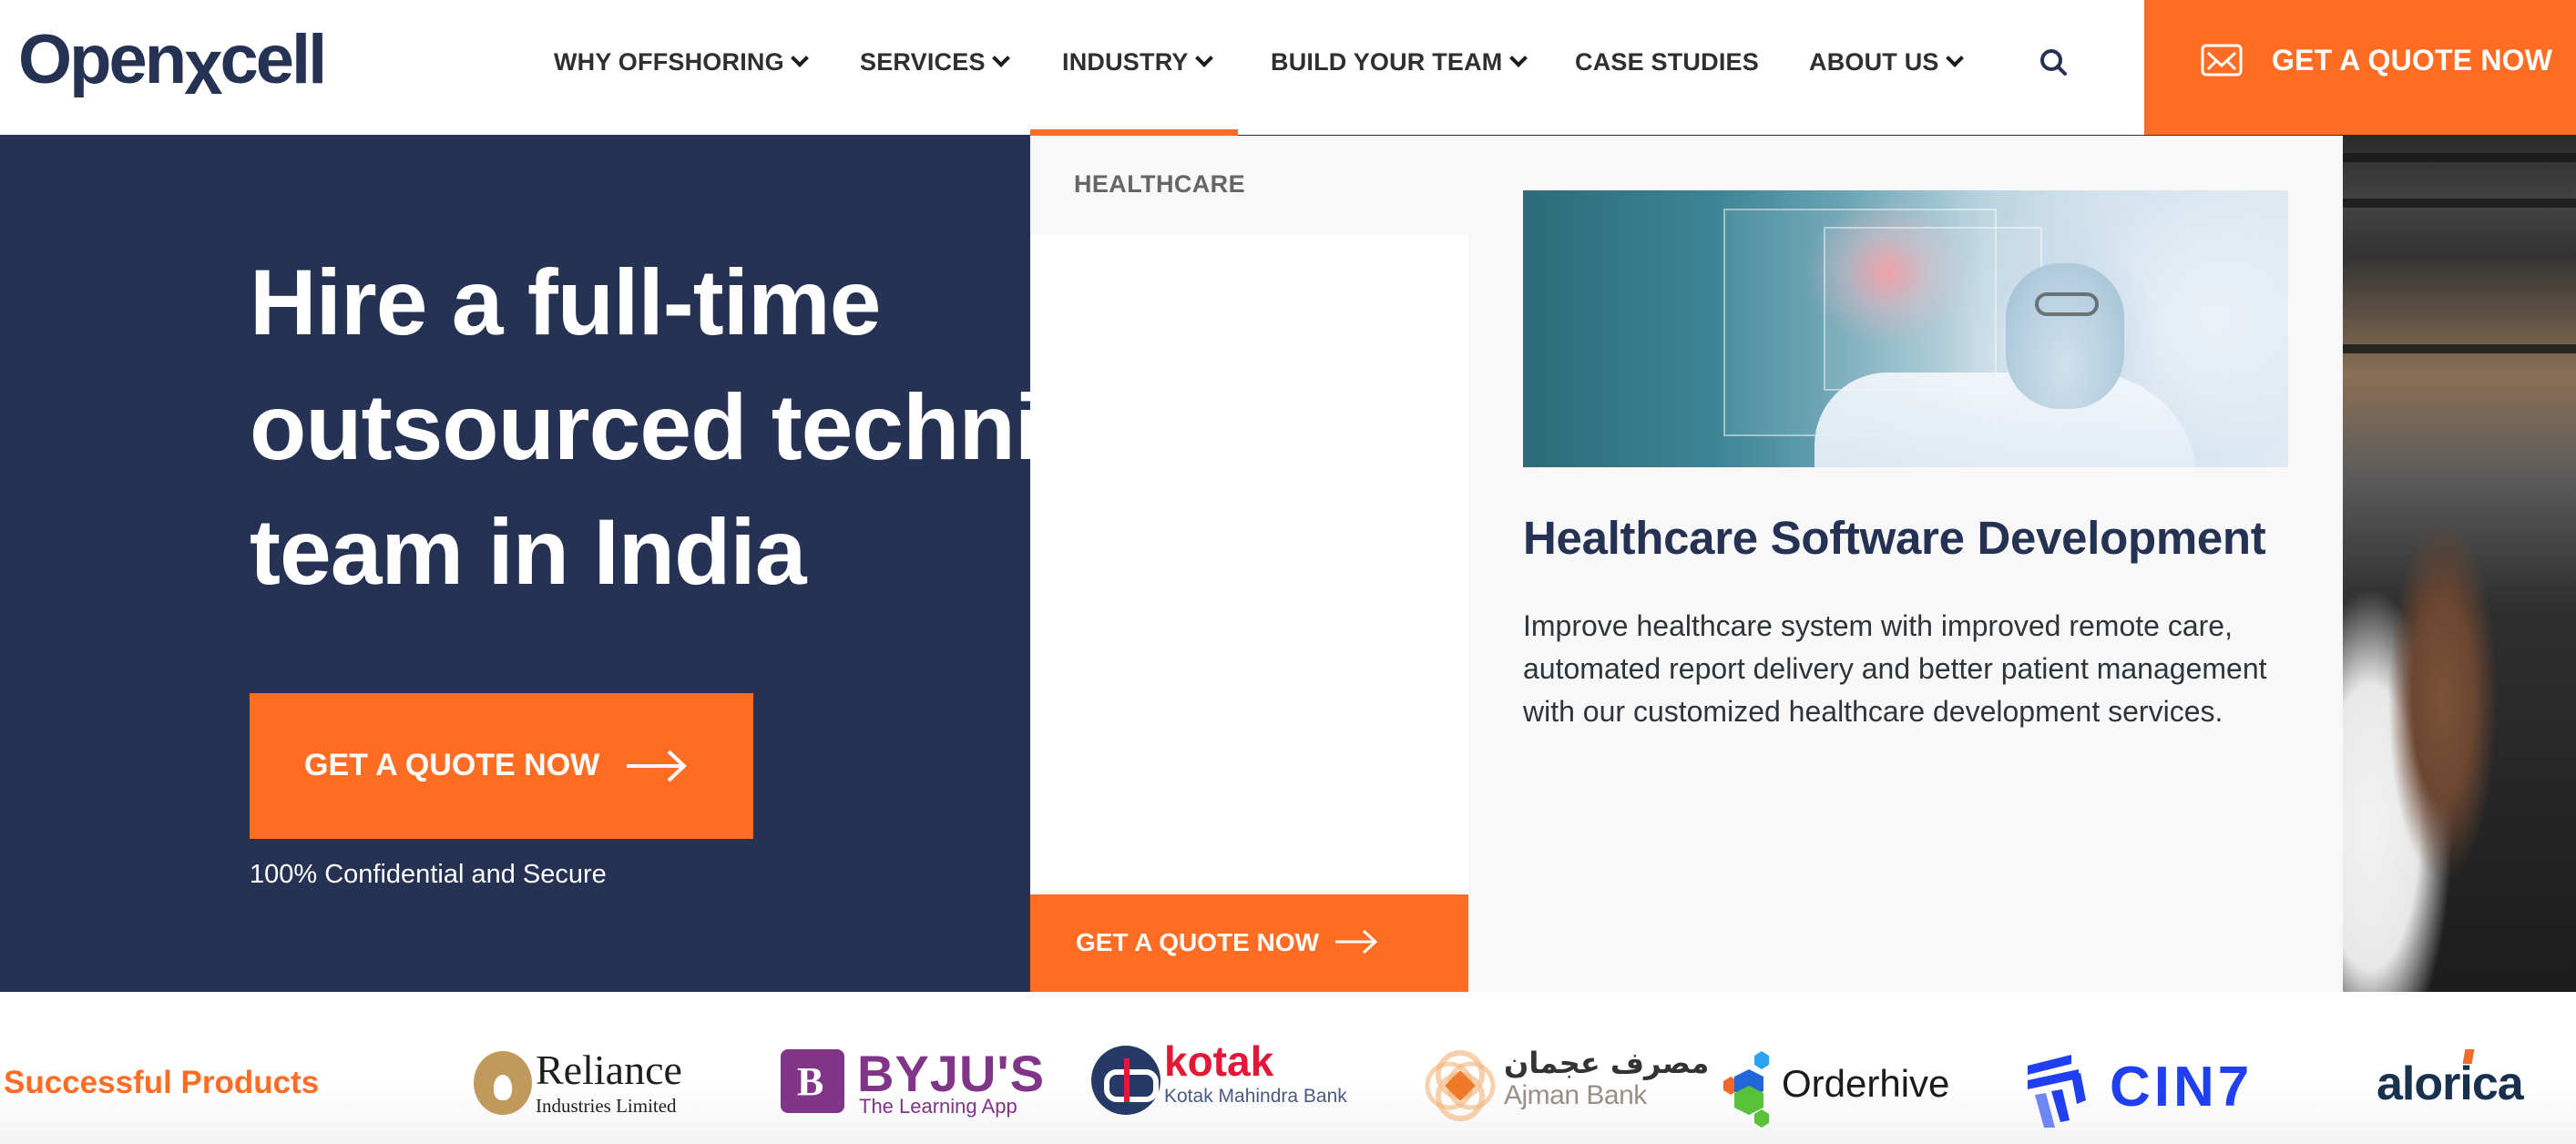 The image size is (2576, 1144). I want to click on kotak-mark-icon, so click(1125, 1080).